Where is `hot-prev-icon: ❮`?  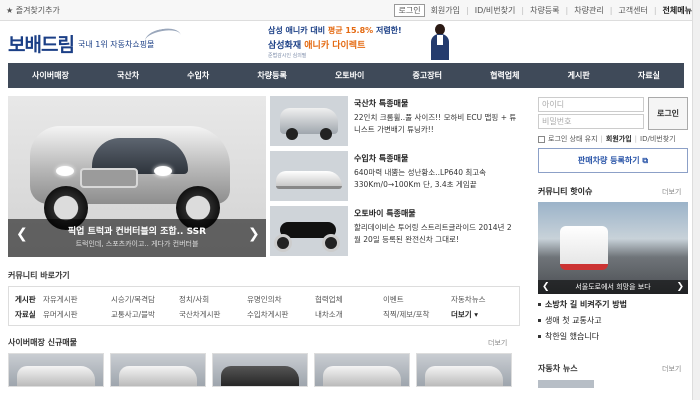 hot-prev-icon: ❮ is located at coordinates (546, 287).